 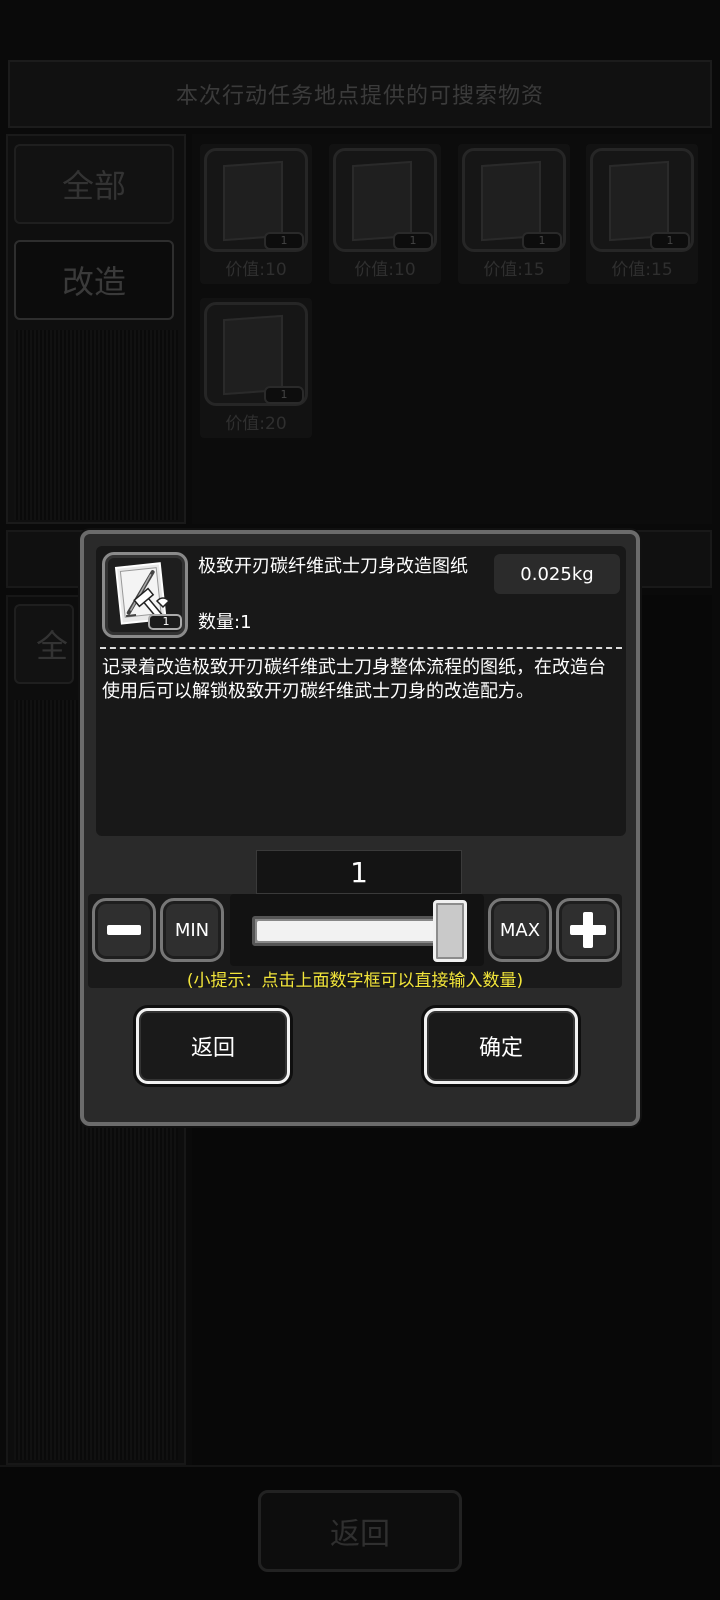 What do you see at coordinates (361, 648) in the screenshot?
I see `dashed-divider` at bounding box center [361, 648].